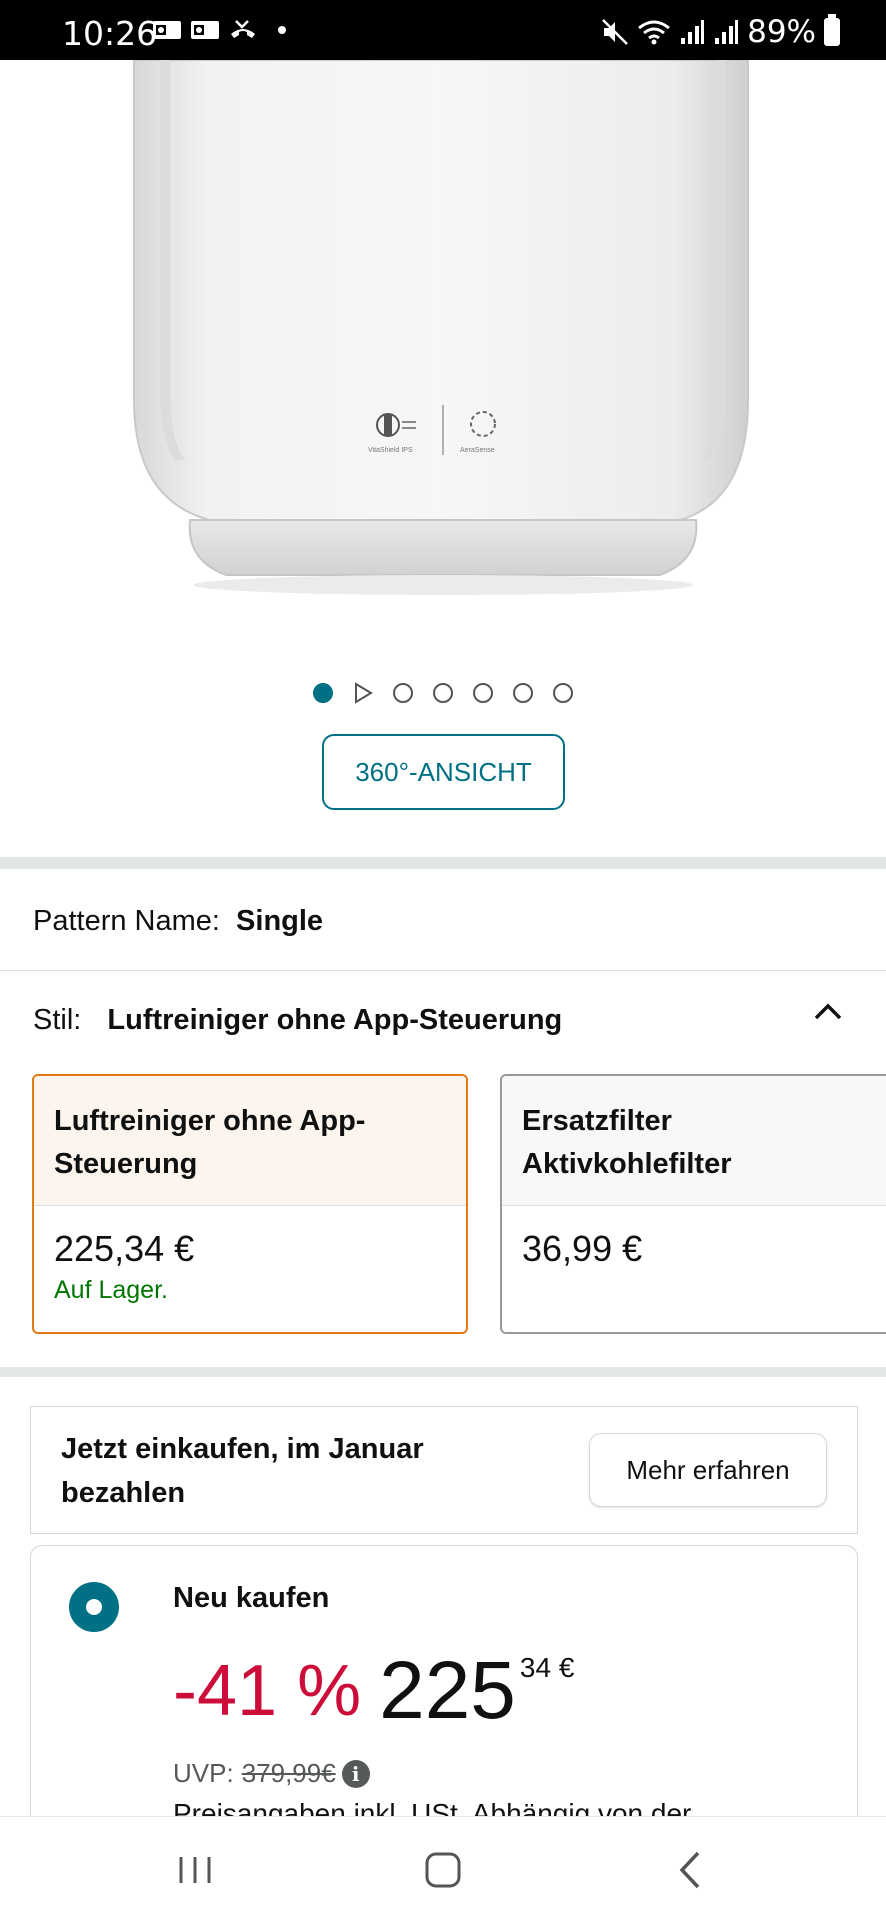  I want to click on uvp-value: 379,99€, so click(288, 1773).